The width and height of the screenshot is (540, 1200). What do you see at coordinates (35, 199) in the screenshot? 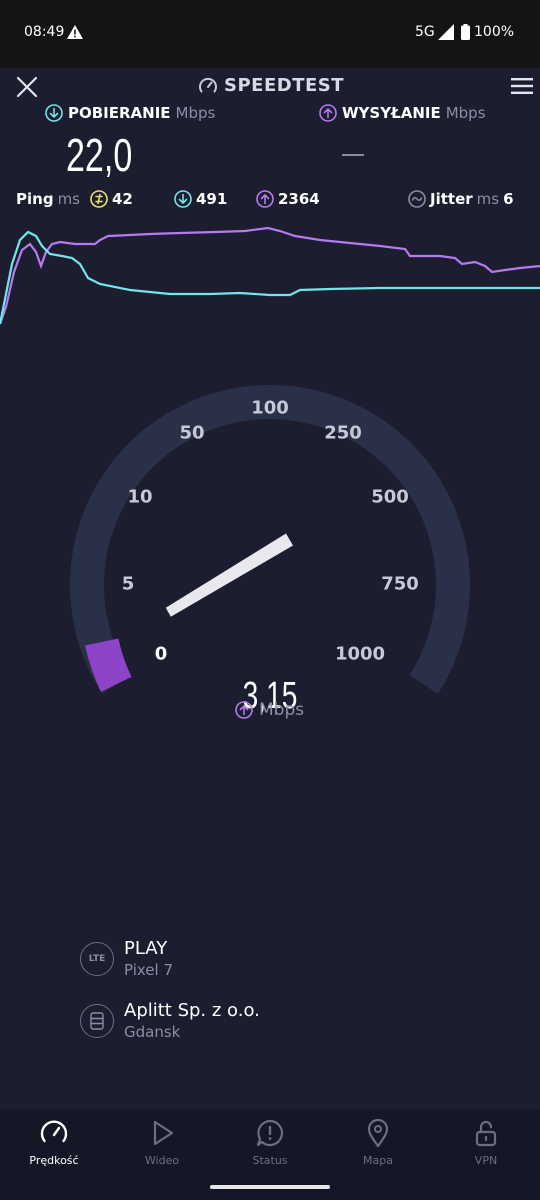
I see `ping-label: Ping` at bounding box center [35, 199].